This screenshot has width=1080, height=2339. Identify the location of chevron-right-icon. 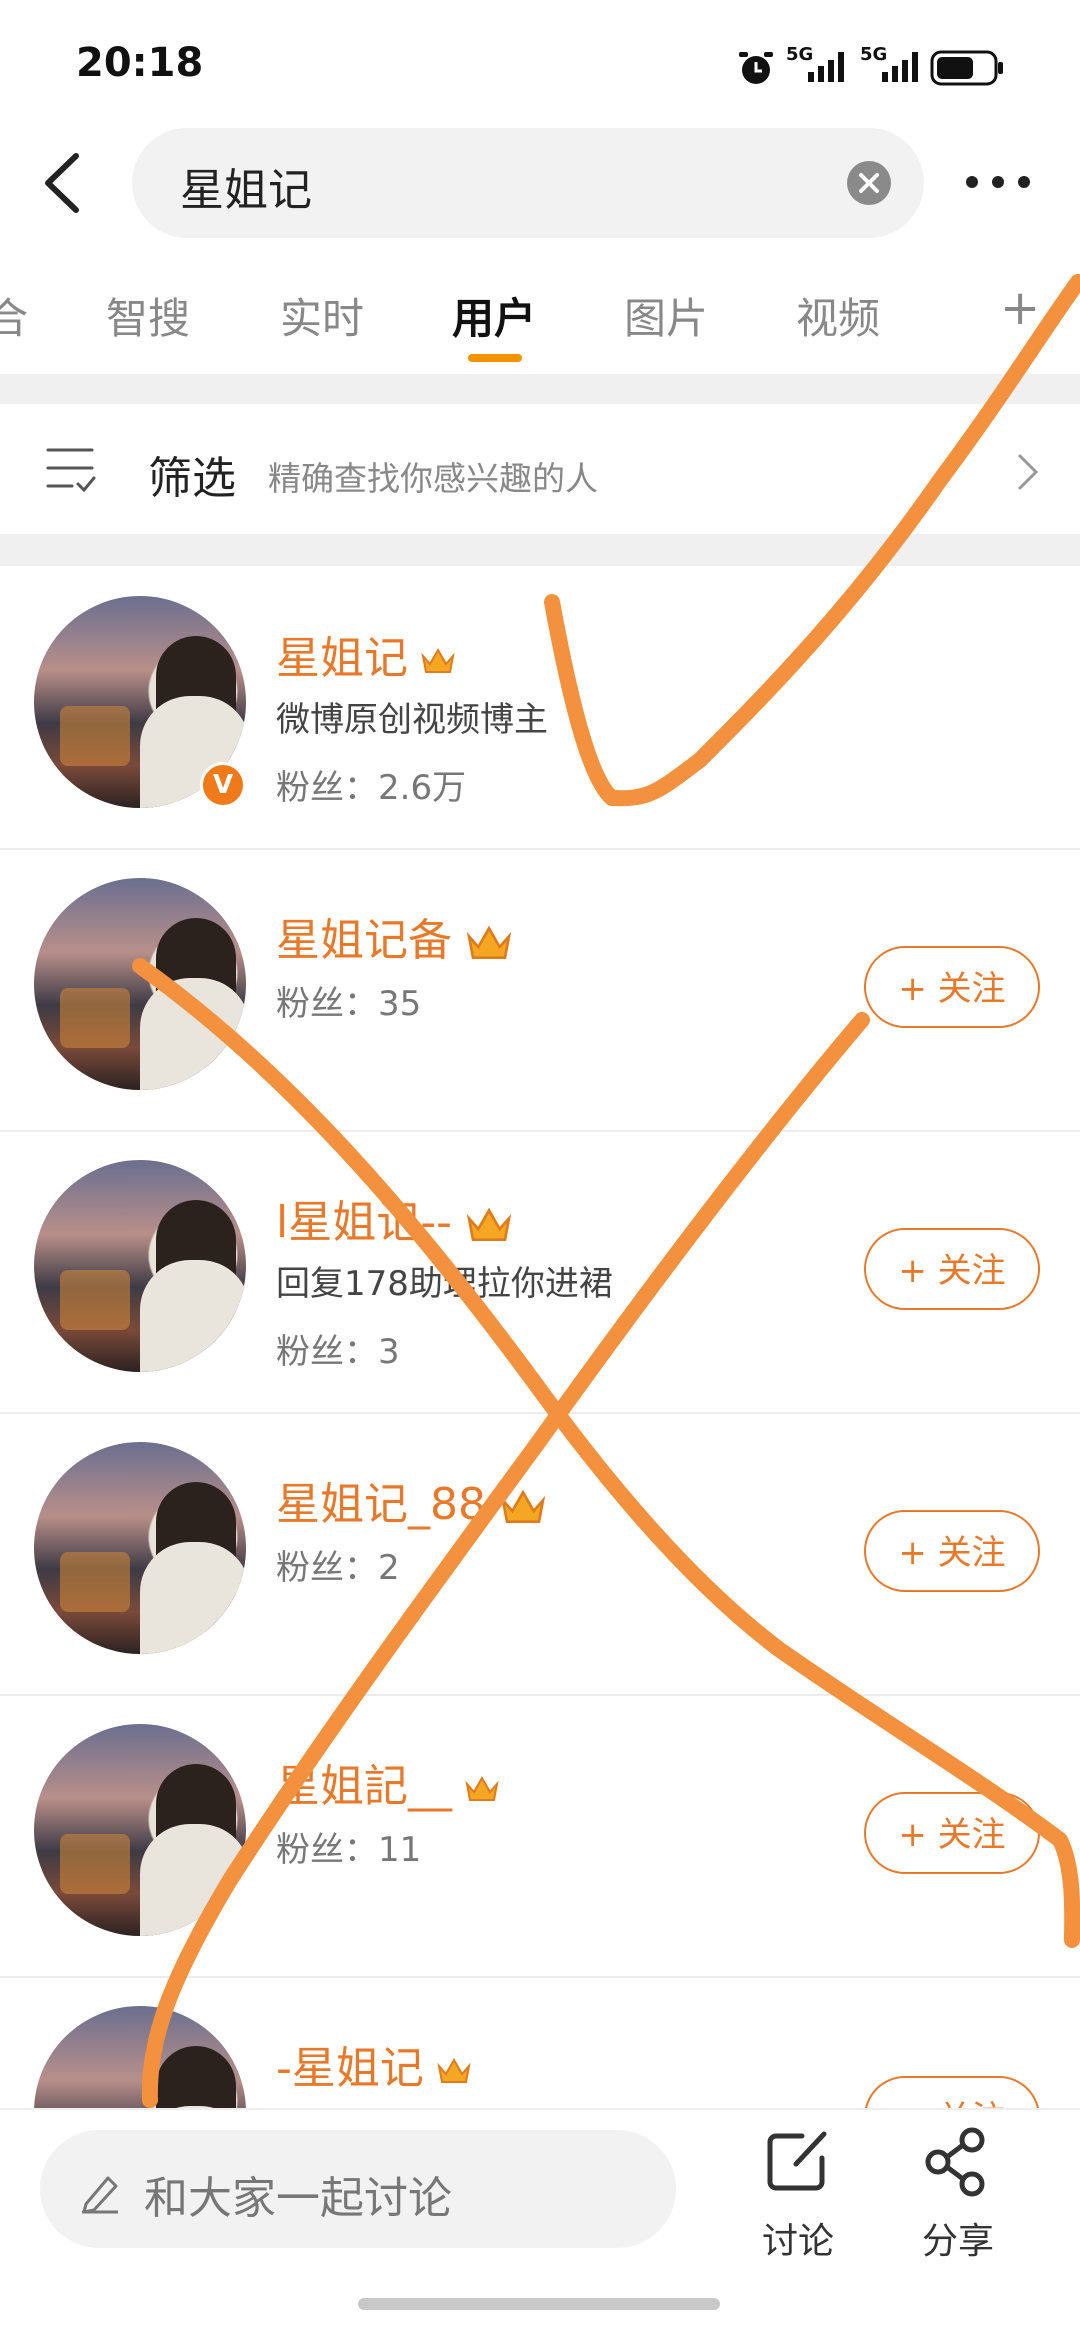
(1028, 472).